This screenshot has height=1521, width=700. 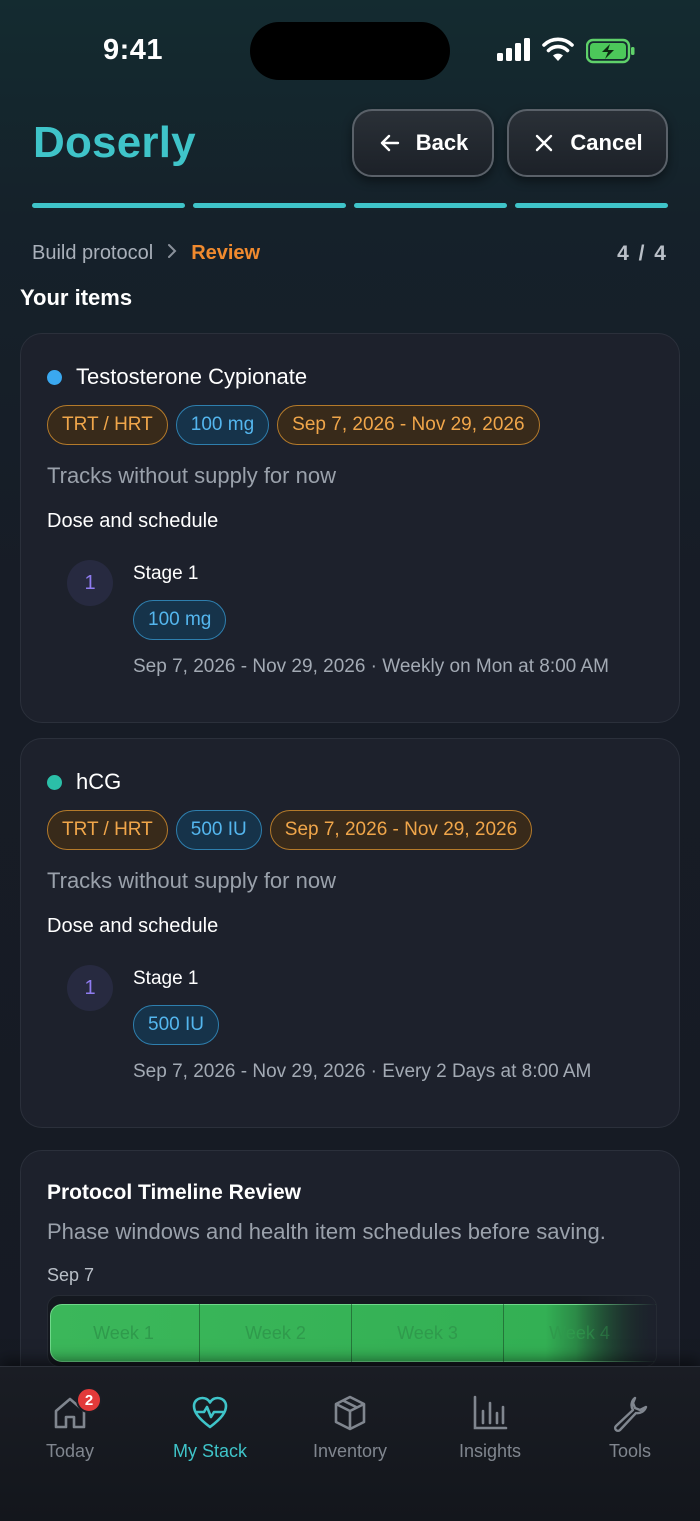 What do you see at coordinates (630, 1451) in the screenshot?
I see `nav-label: Tools` at bounding box center [630, 1451].